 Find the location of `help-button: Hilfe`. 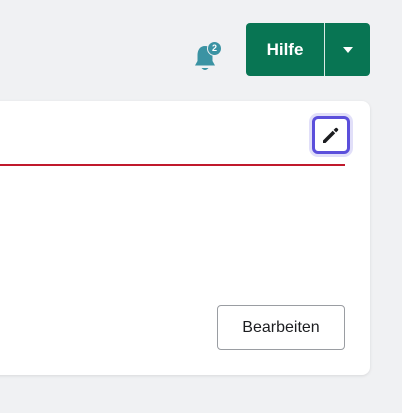

help-button: Hilfe is located at coordinates (285, 49).